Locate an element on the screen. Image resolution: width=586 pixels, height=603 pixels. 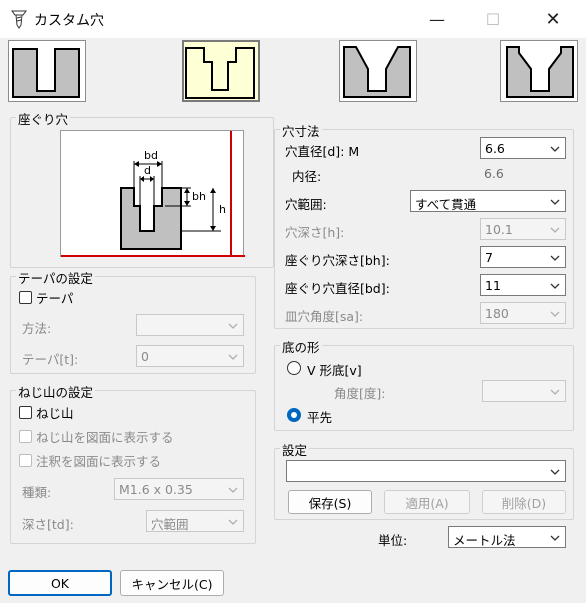
counterbore-countersink-hole-icon is located at coordinates (540, 72).